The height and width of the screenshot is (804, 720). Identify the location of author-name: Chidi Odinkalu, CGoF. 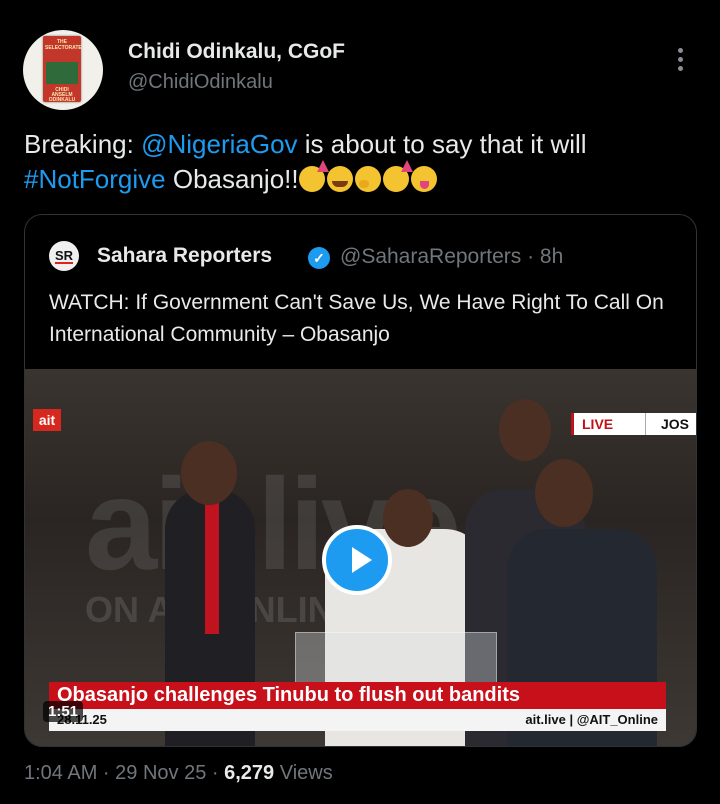
(236, 52).